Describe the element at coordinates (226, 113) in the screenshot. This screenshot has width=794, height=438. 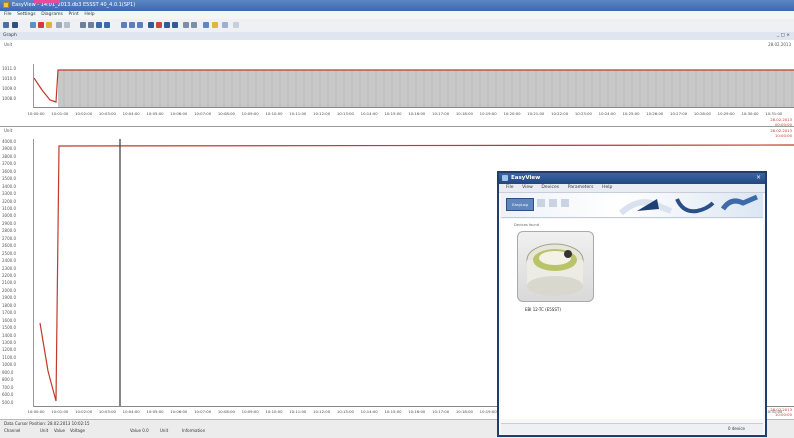
I see `x-tick-label: 10:08:00` at that location.